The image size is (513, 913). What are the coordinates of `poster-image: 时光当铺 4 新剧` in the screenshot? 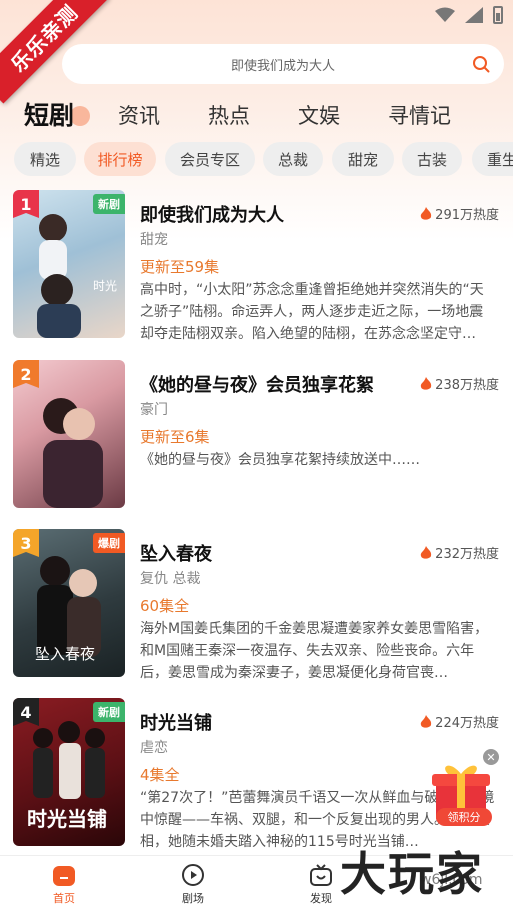 It's located at (69, 772).